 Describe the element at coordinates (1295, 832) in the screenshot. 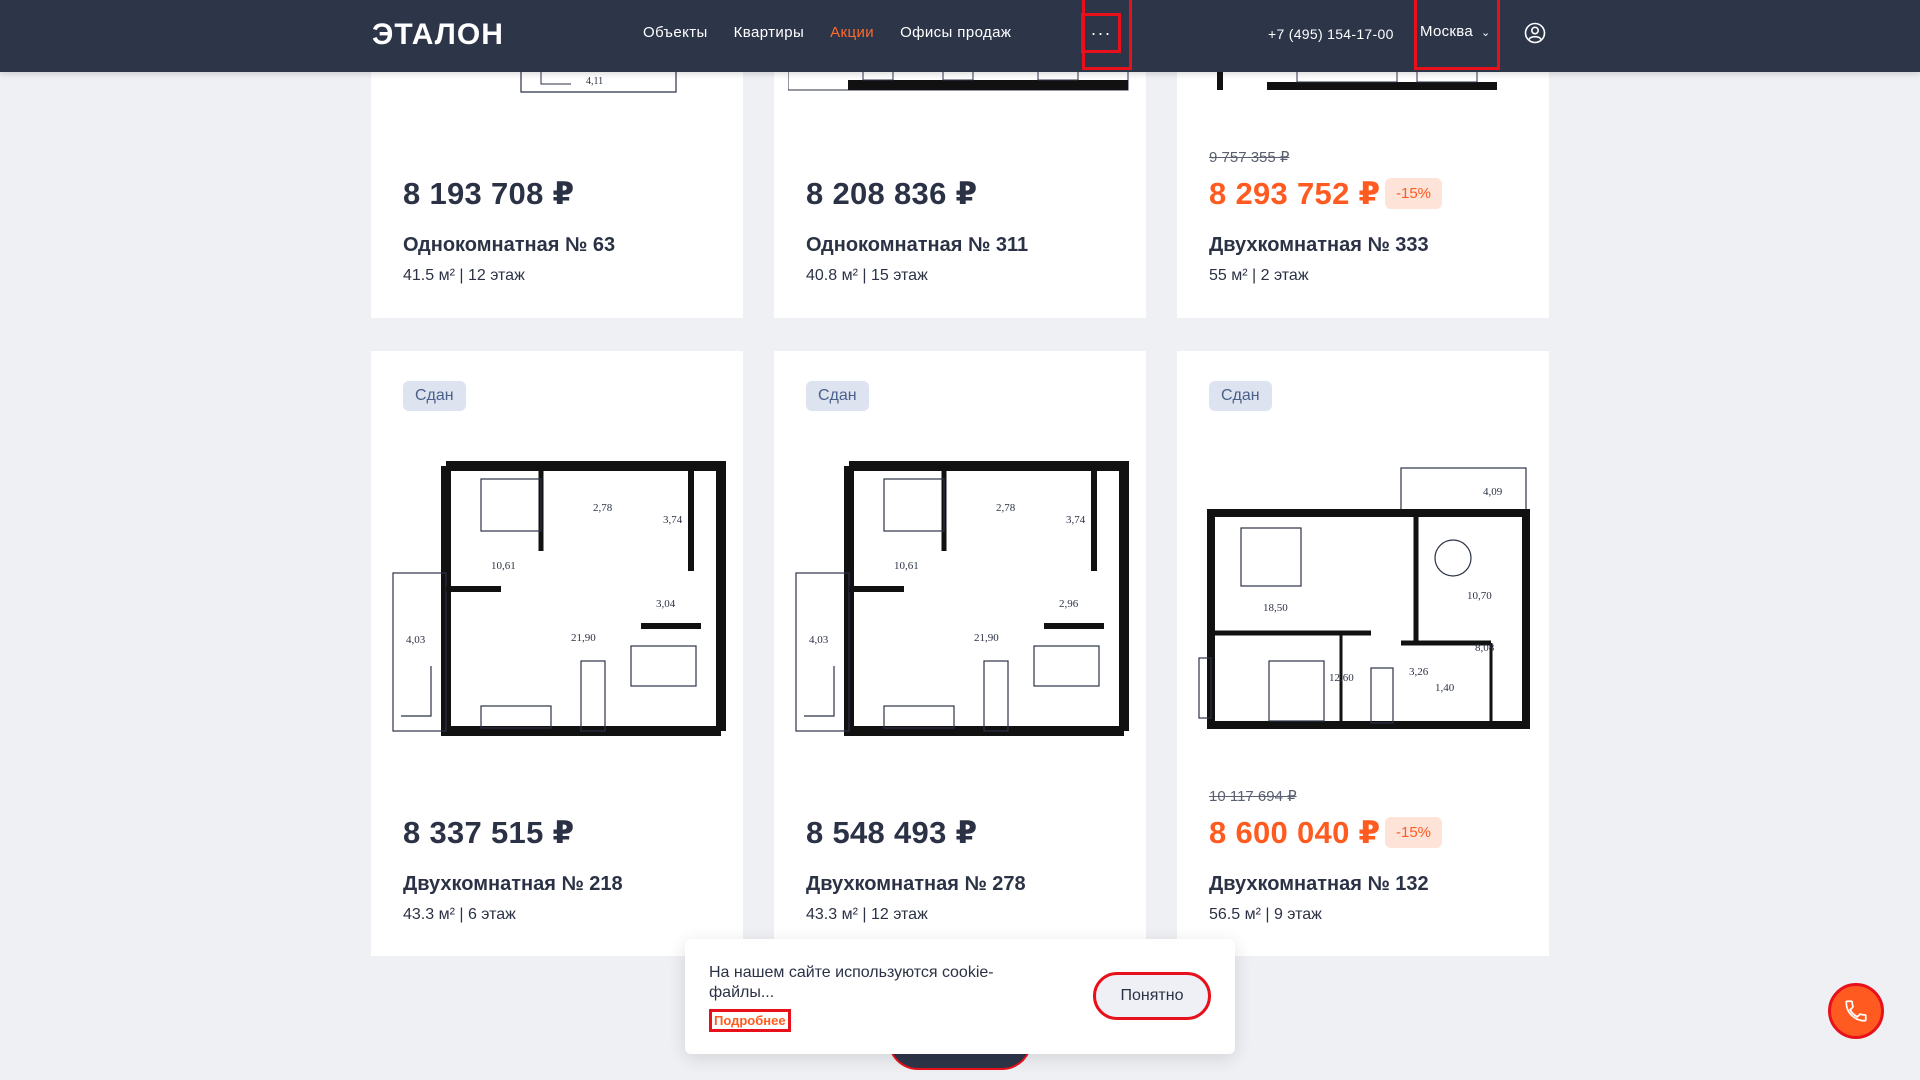

I see `price: 8 600 040 ₽` at that location.